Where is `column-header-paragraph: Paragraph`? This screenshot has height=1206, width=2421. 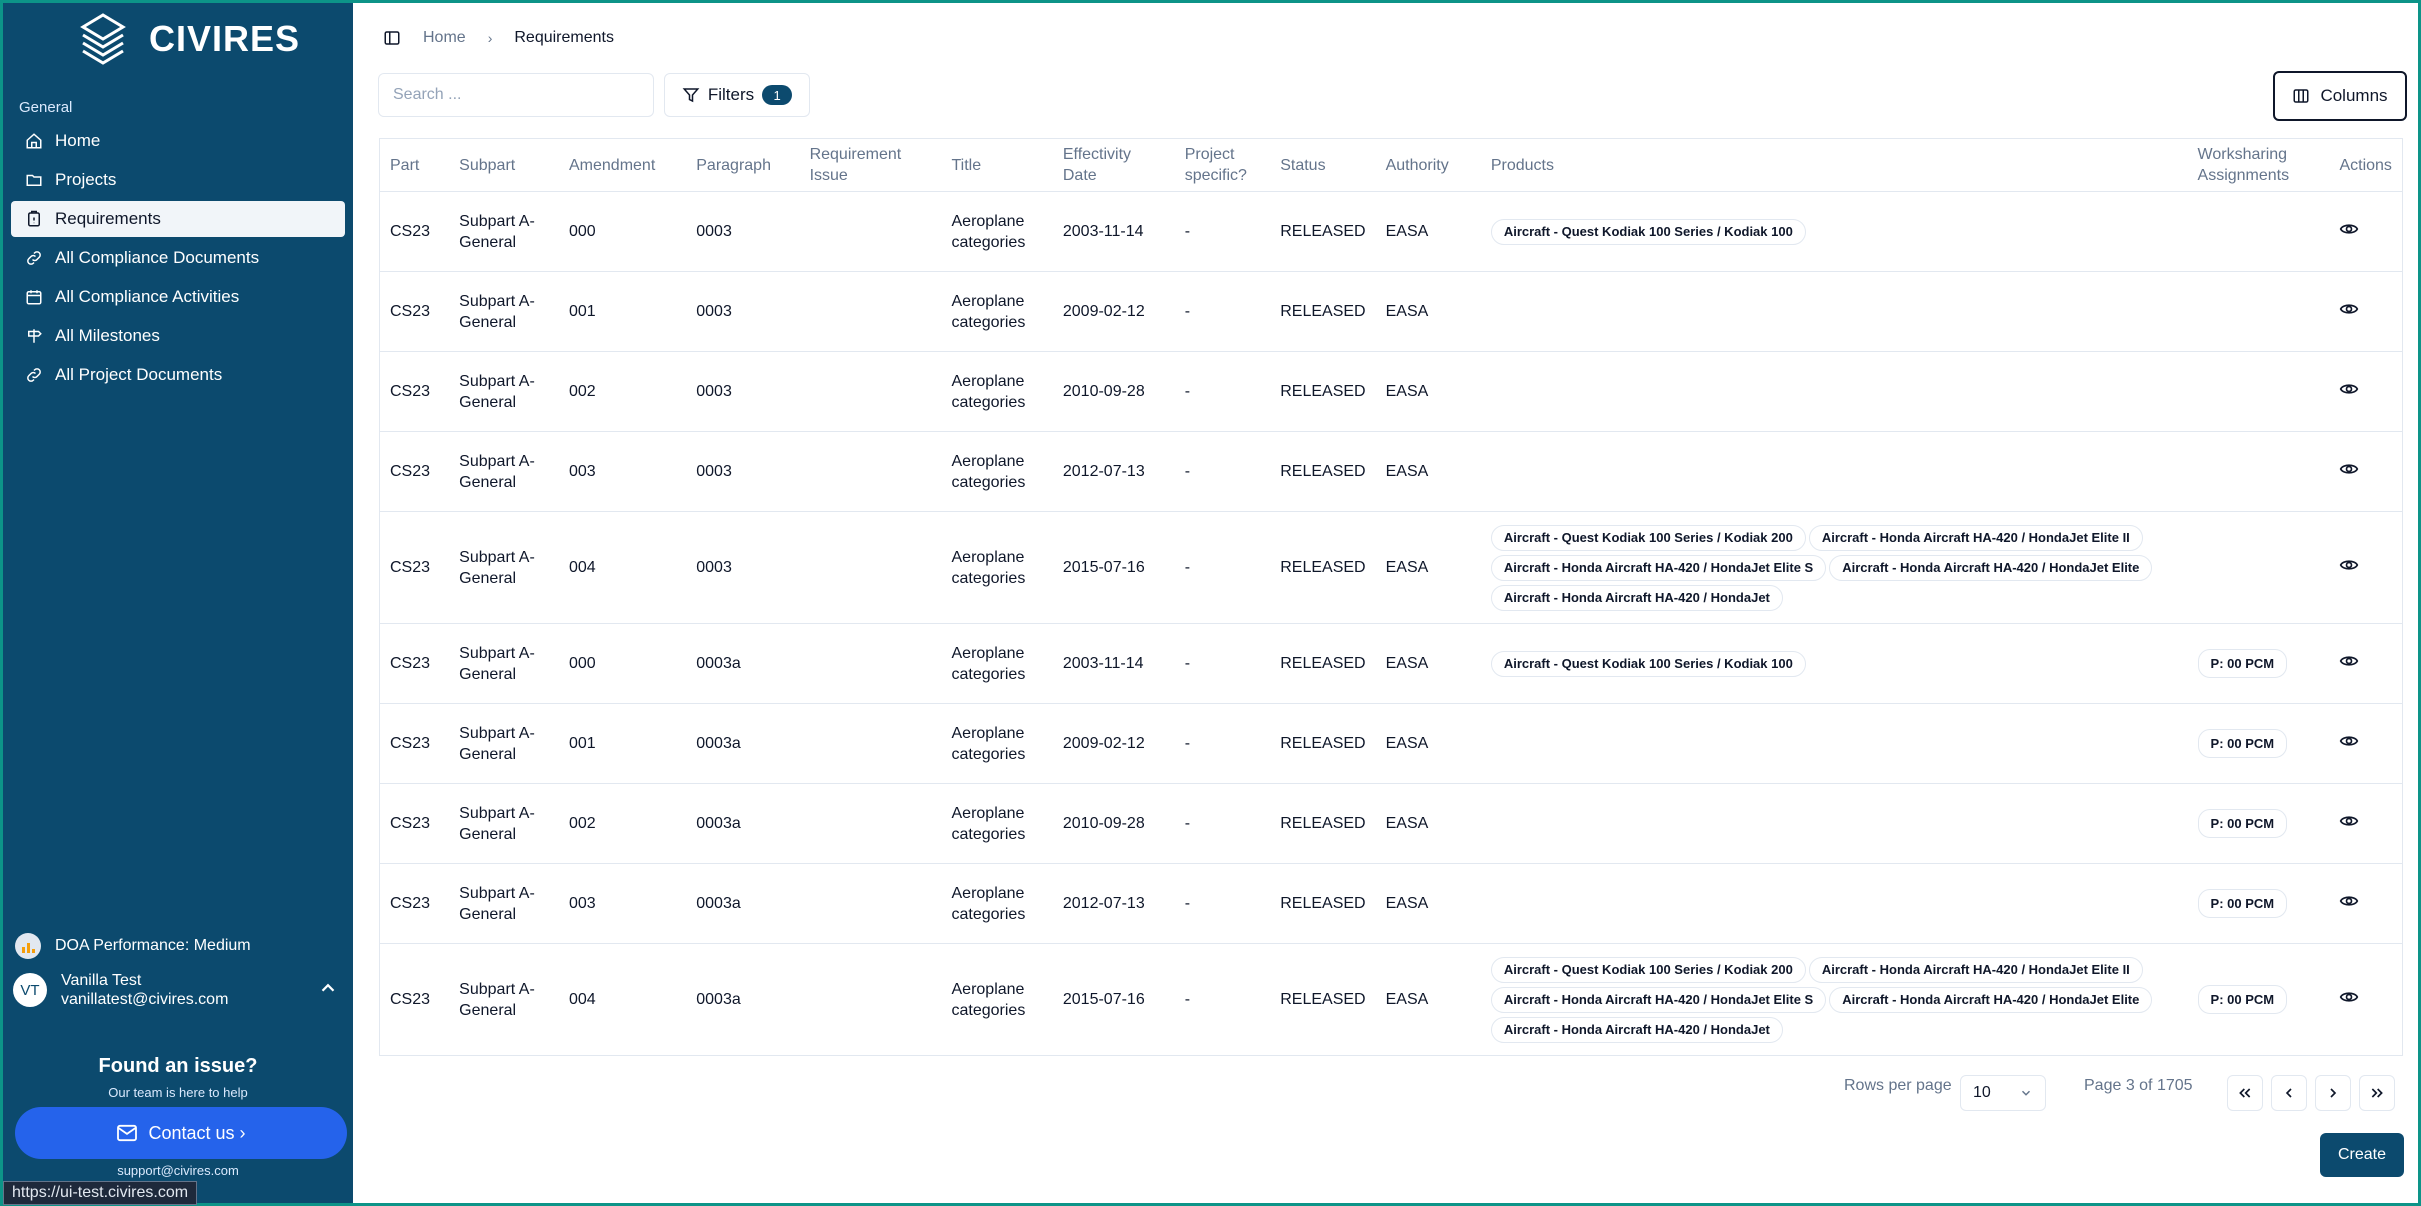 column-header-paragraph: Paragraph is located at coordinates (743, 165).